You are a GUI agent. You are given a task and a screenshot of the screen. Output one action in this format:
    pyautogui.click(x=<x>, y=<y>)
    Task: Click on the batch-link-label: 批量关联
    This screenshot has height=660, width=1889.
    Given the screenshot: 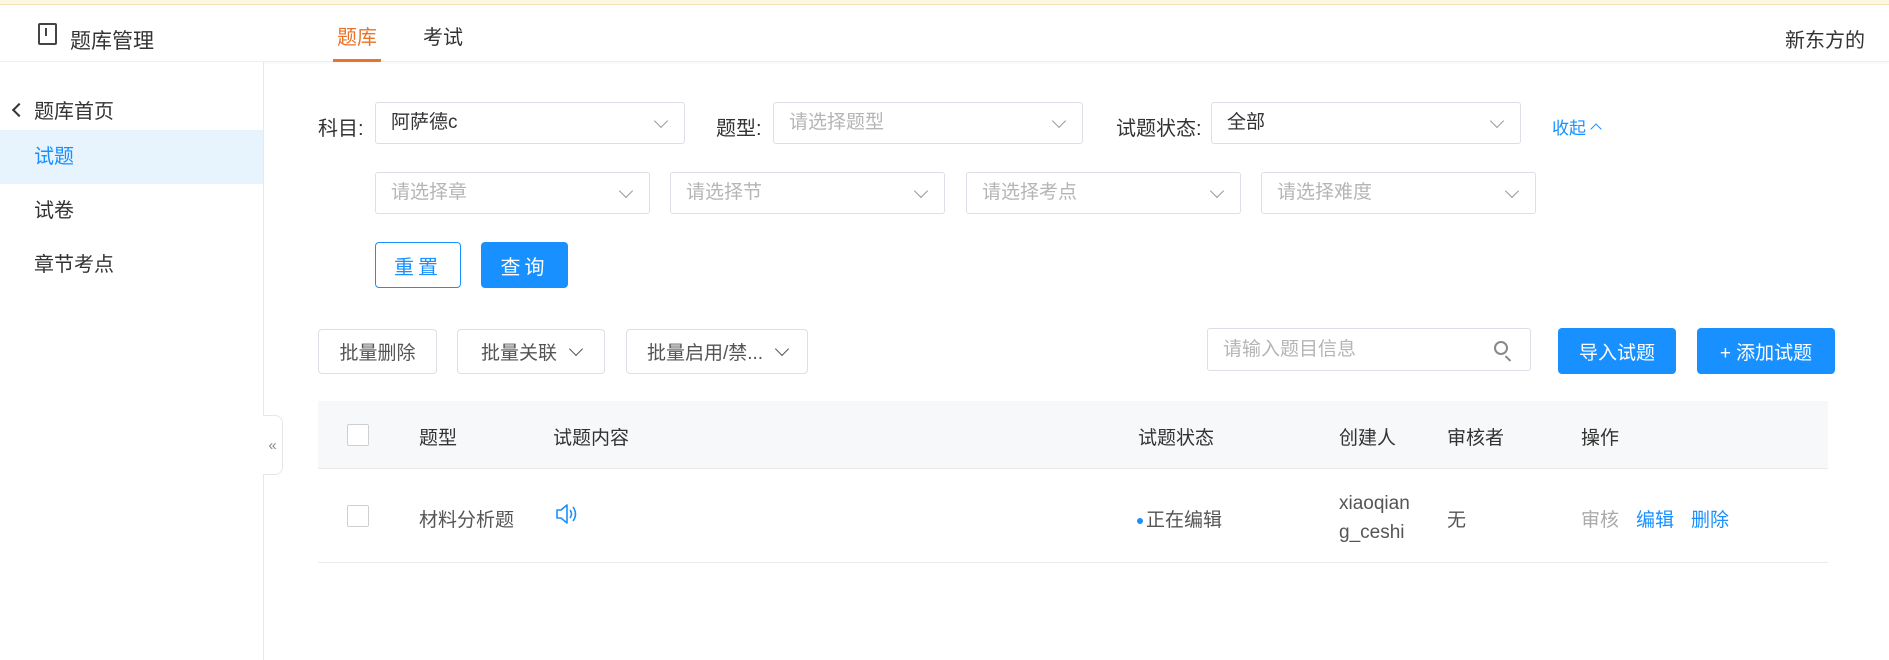 What is the action you would take?
    pyautogui.click(x=518, y=353)
    